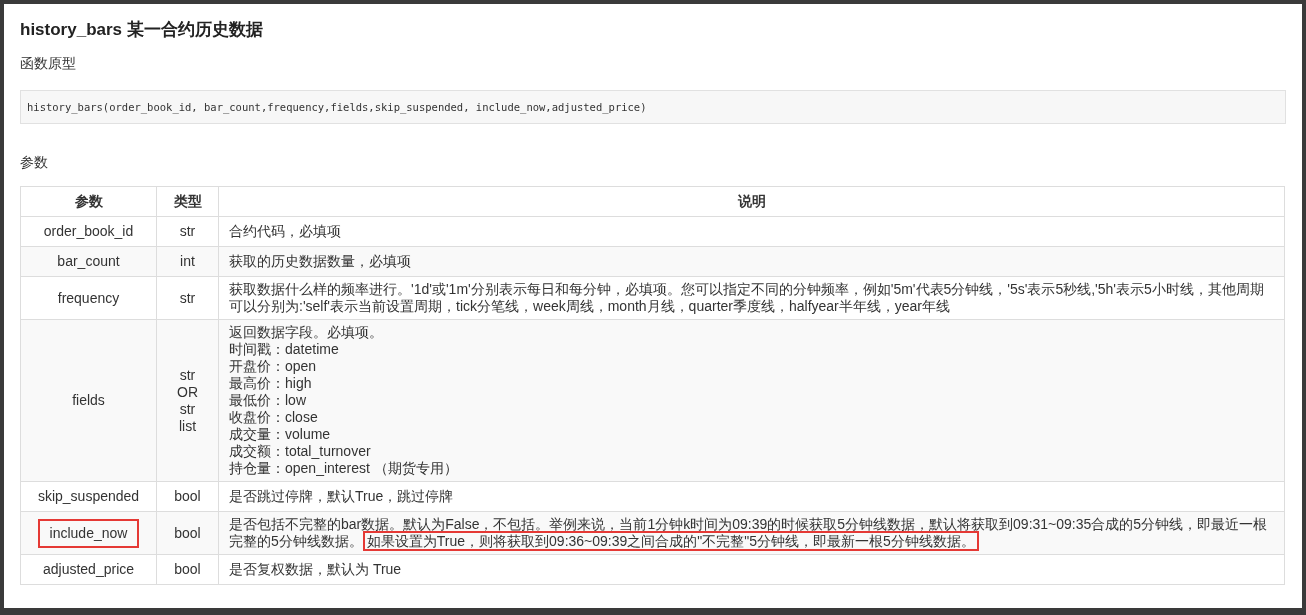 The width and height of the screenshot is (1306, 615). I want to click on param-name: include_now, so click(88, 533).